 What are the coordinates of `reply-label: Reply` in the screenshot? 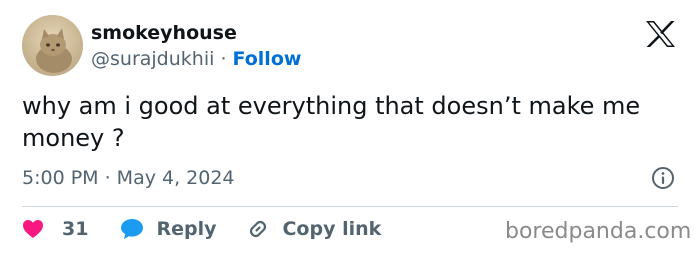 It's located at (186, 229).